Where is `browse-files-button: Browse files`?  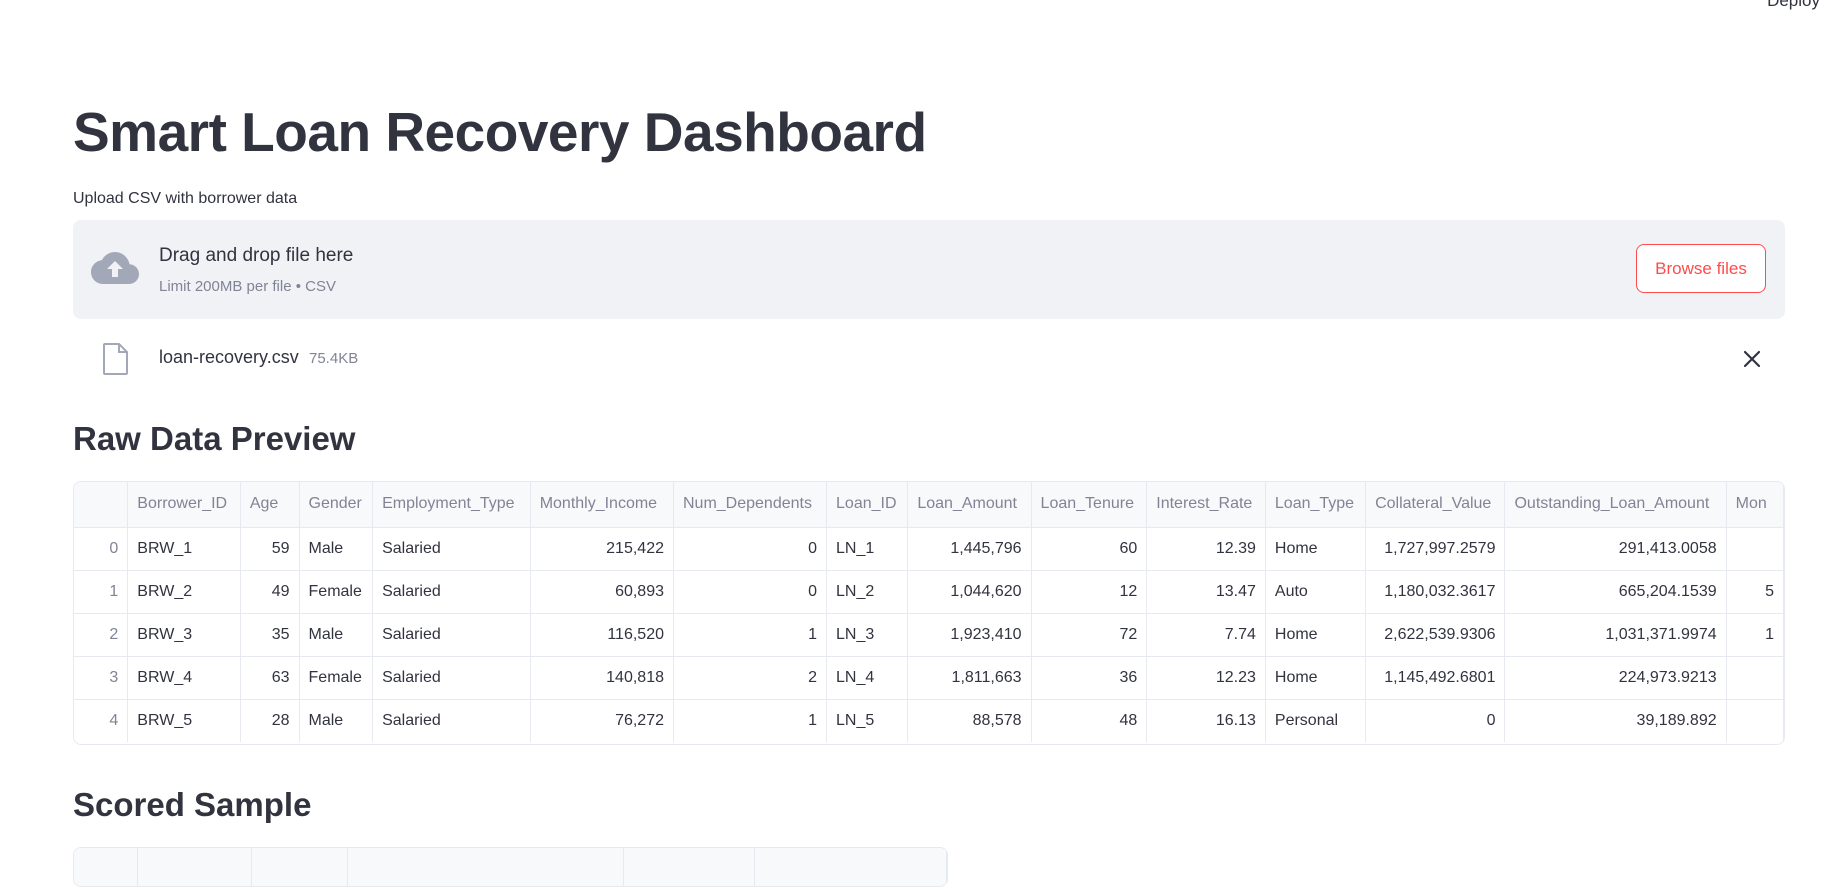
browse-files-button: Browse files is located at coordinates (1701, 268).